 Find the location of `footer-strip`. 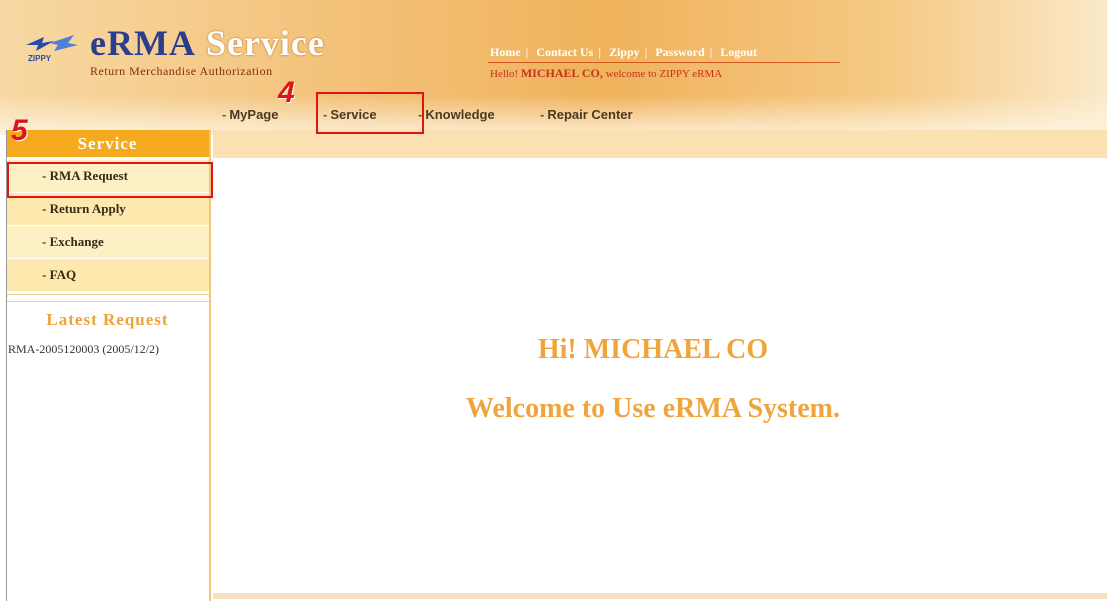

footer-strip is located at coordinates (660, 596).